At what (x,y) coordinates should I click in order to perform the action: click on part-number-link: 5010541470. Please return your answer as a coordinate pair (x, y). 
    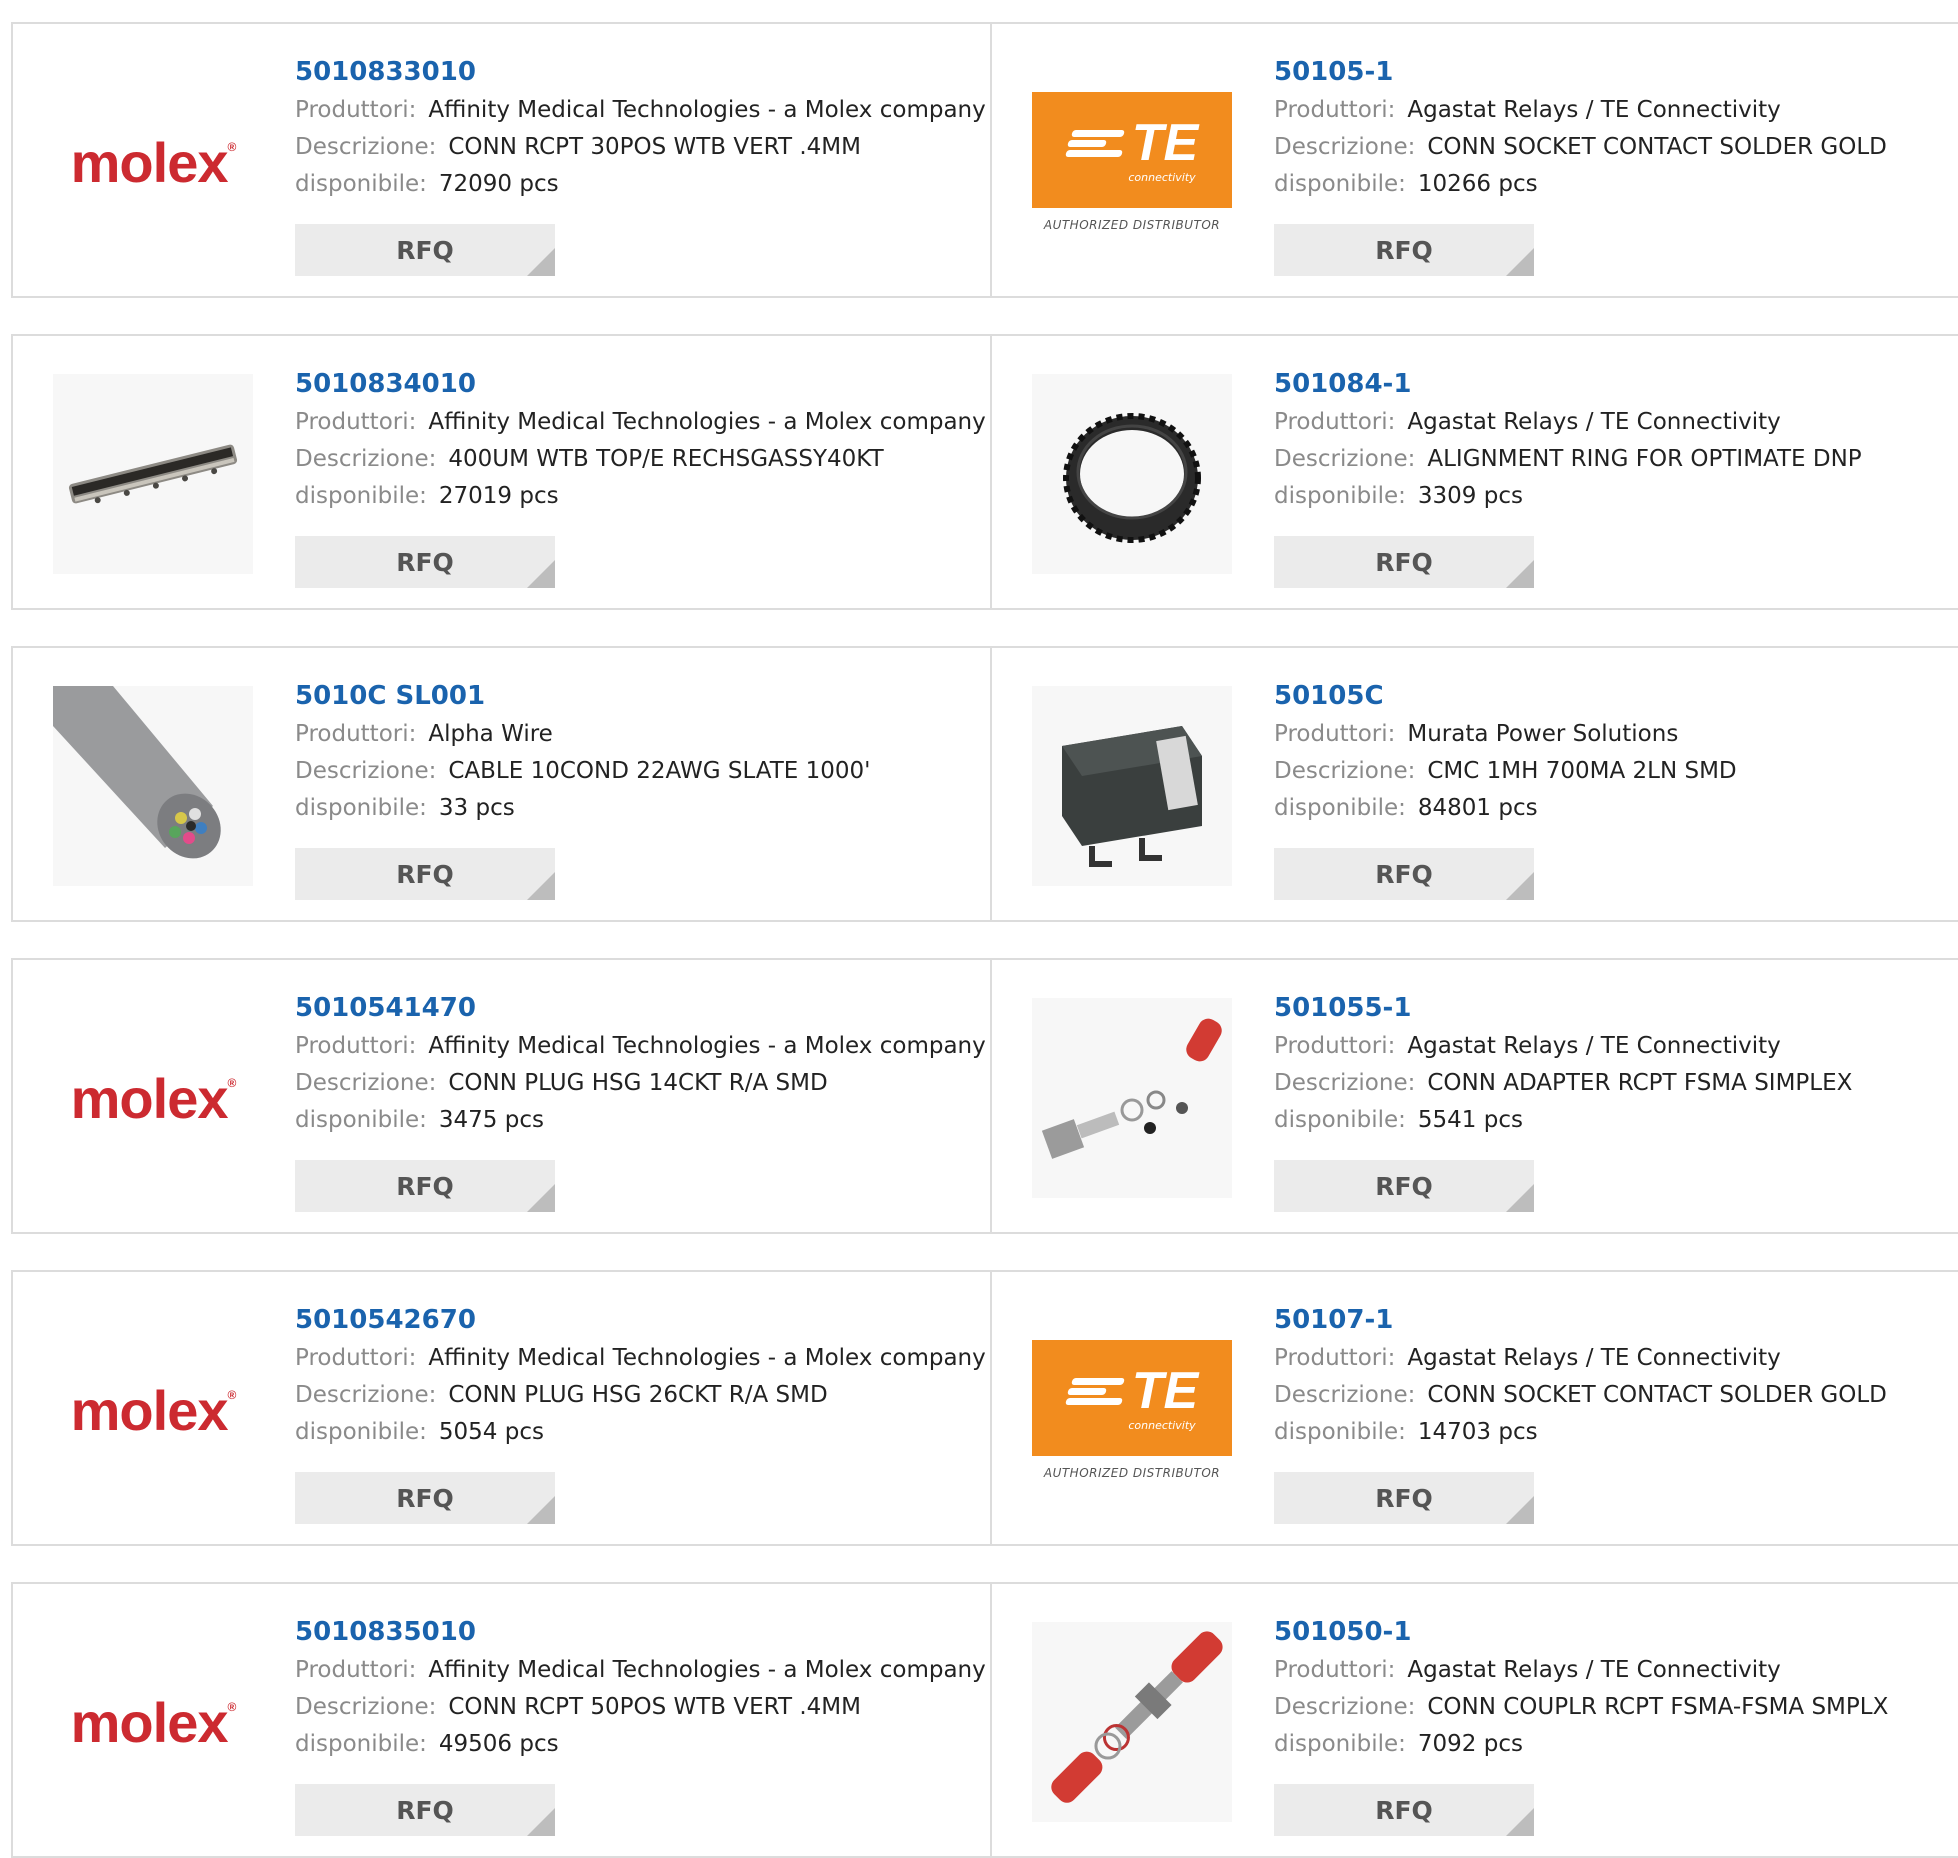
    Looking at the image, I should click on (637, 1008).